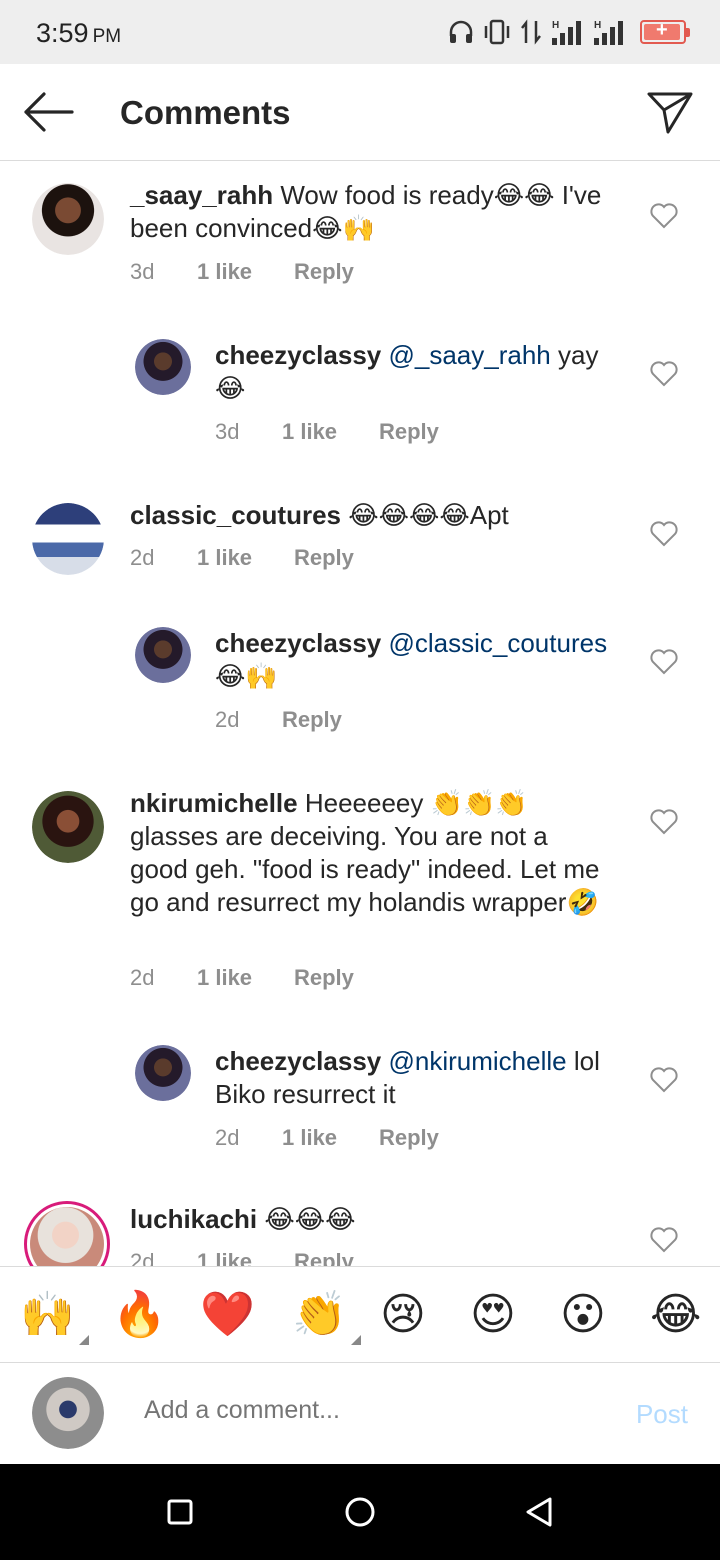 This screenshot has width=720, height=1560. I want to click on comment-meta: 2d Reply, so click(278, 720).